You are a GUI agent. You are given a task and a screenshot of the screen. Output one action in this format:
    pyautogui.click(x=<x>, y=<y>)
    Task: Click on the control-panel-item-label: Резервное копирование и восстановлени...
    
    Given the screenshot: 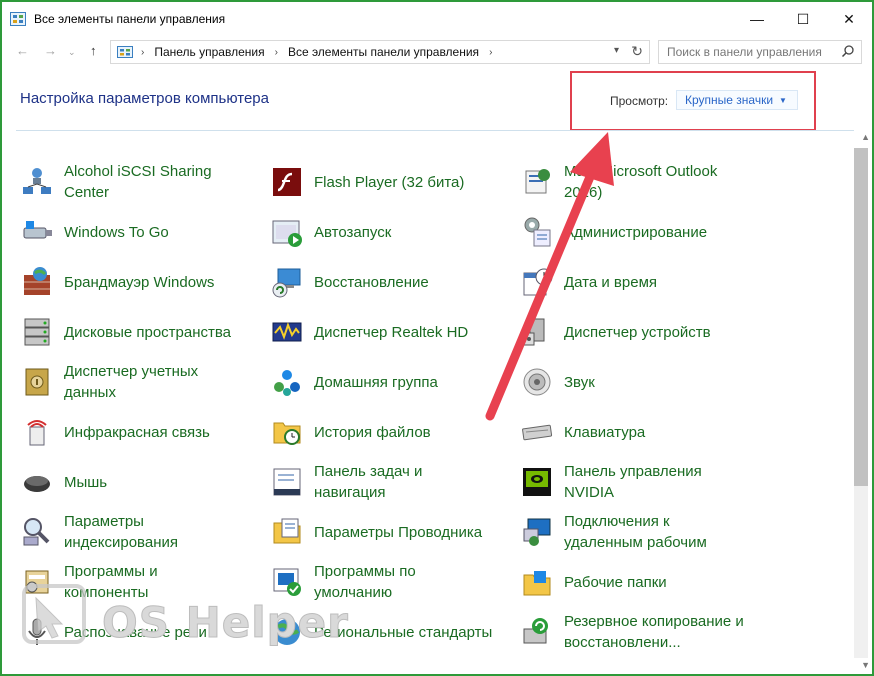 What is the action you would take?
    pyautogui.click(x=654, y=632)
    